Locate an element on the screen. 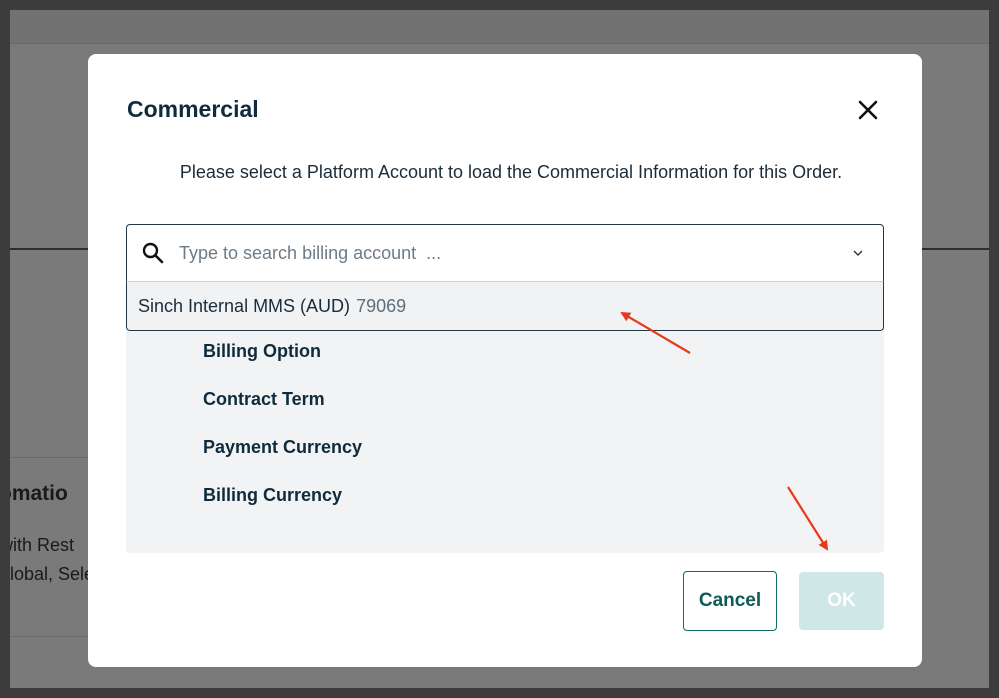 Image resolution: width=999 pixels, height=698 pixels. close-icon is located at coordinates (868, 110).